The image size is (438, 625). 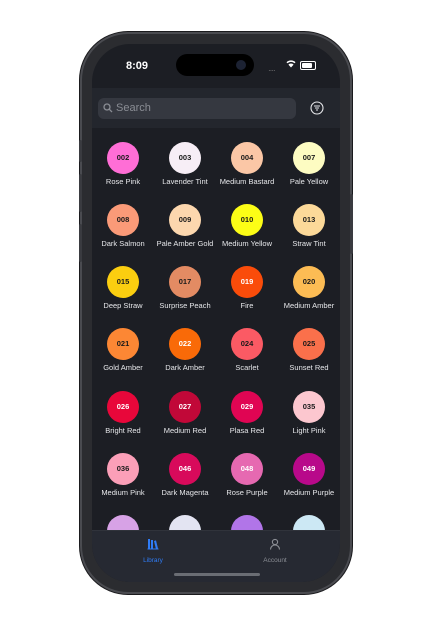 I want to click on color-swatch: 035, so click(x=309, y=407).